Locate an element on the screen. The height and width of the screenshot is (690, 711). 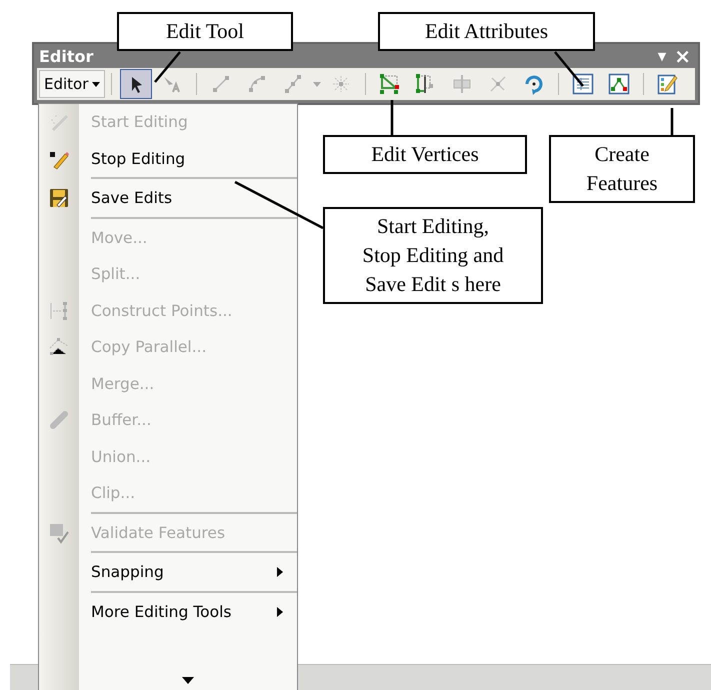
menu-item: Stop Editing is located at coordinates (168, 158).